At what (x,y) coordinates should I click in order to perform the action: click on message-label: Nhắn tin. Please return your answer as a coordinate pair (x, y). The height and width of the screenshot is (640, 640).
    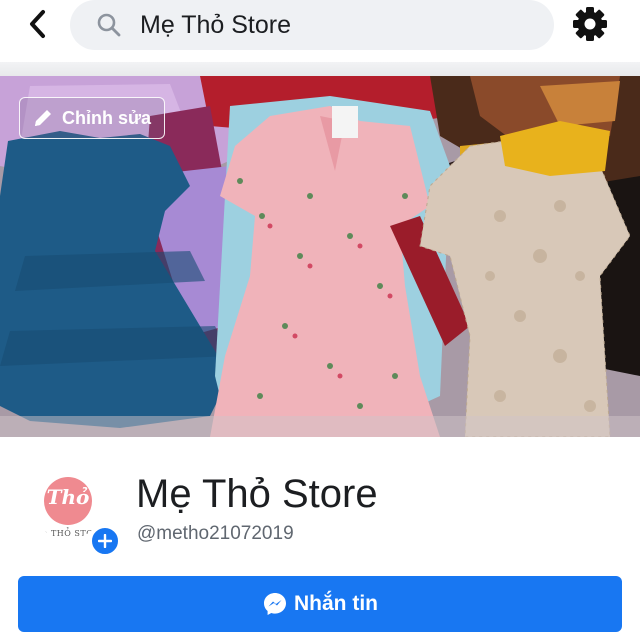
    Looking at the image, I should click on (336, 603).